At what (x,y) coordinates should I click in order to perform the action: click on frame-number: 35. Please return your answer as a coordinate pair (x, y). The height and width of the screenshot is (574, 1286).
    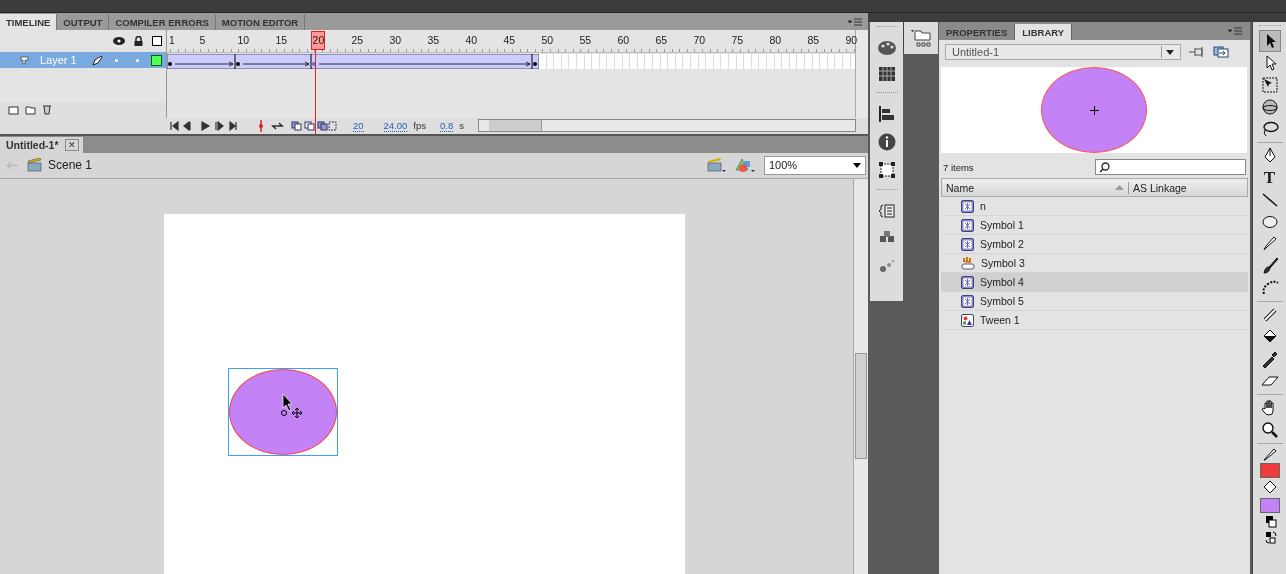
    Looking at the image, I should click on (433, 40).